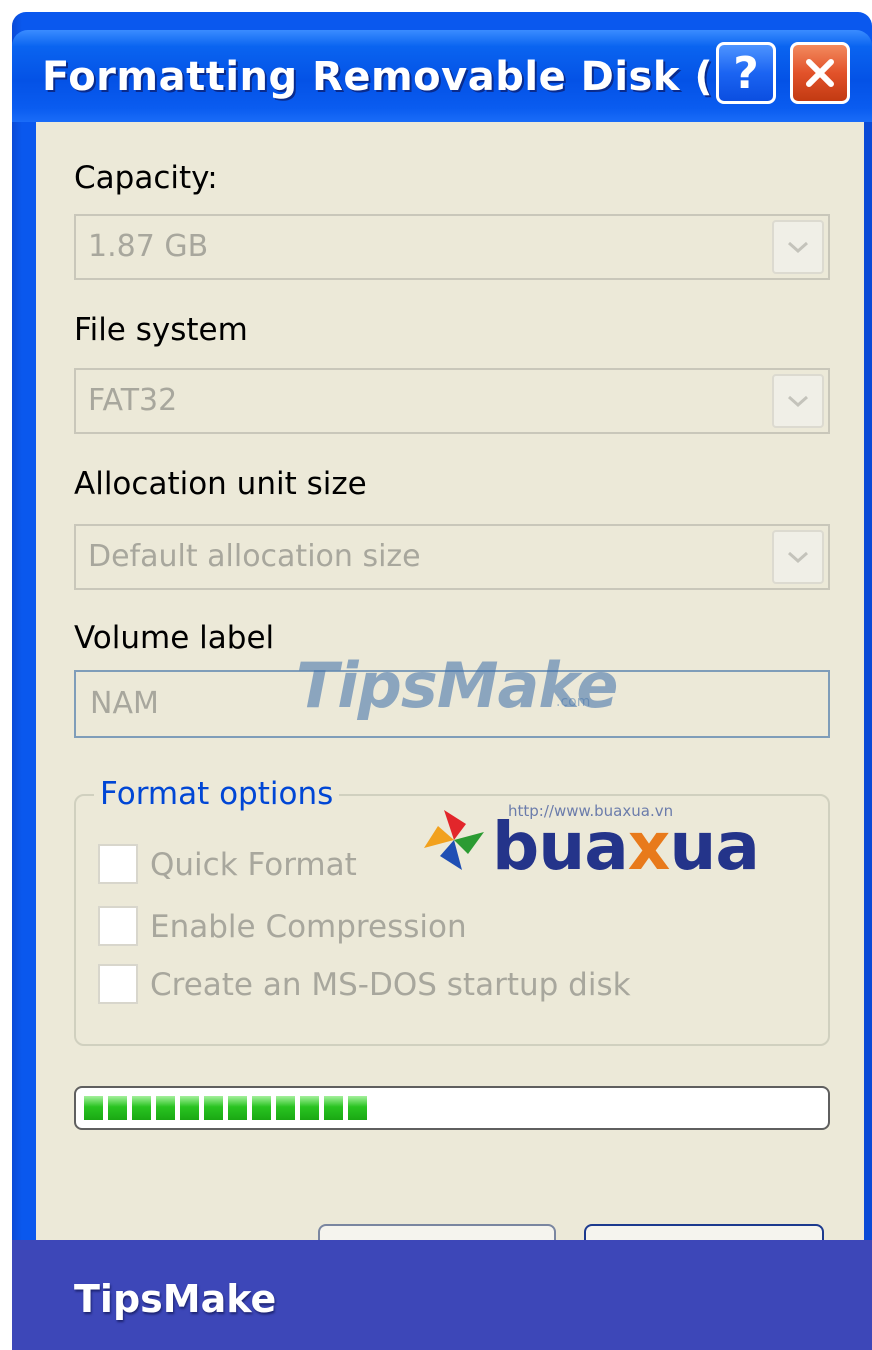  I want to click on ms-dos-startup-label: Create an MS-DOS startup disk, so click(390, 985).